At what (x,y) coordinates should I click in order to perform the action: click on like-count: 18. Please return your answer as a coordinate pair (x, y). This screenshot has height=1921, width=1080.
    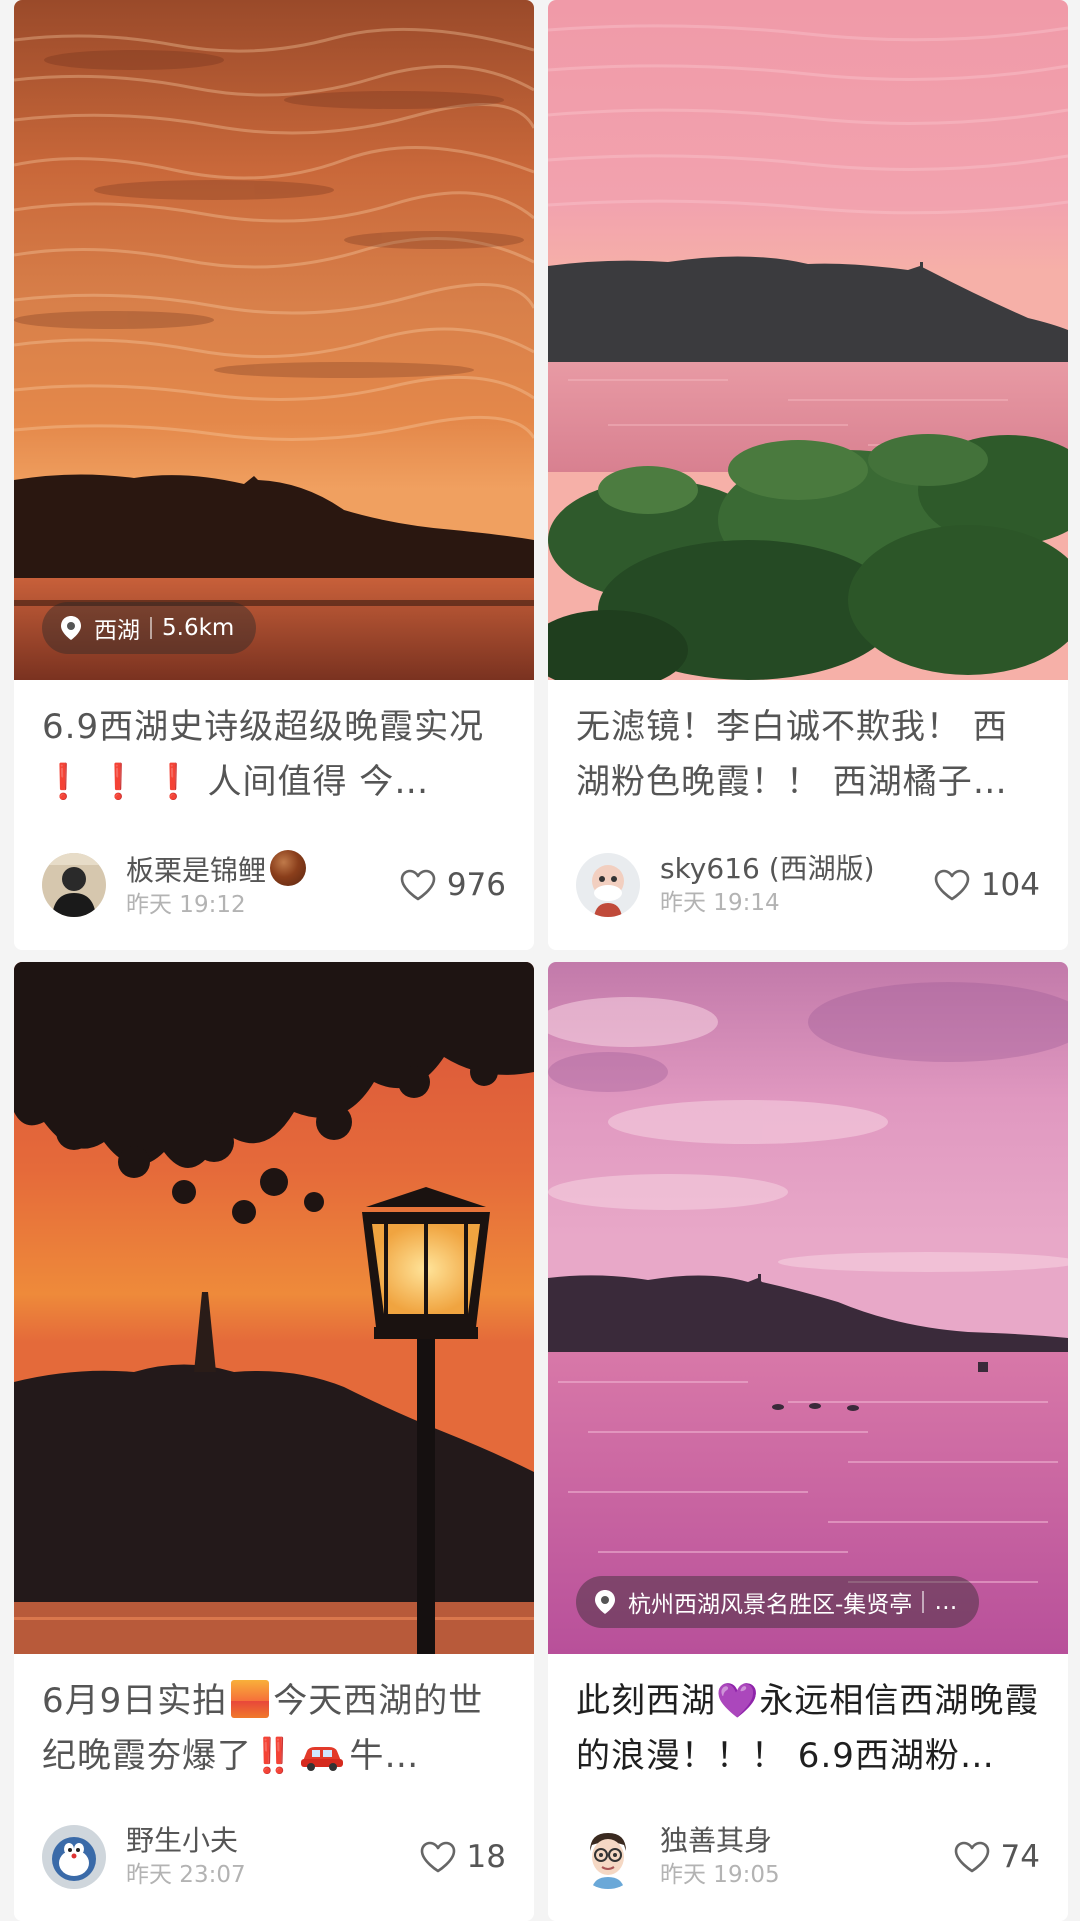
    Looking at the image, I should click on (486, 1857).